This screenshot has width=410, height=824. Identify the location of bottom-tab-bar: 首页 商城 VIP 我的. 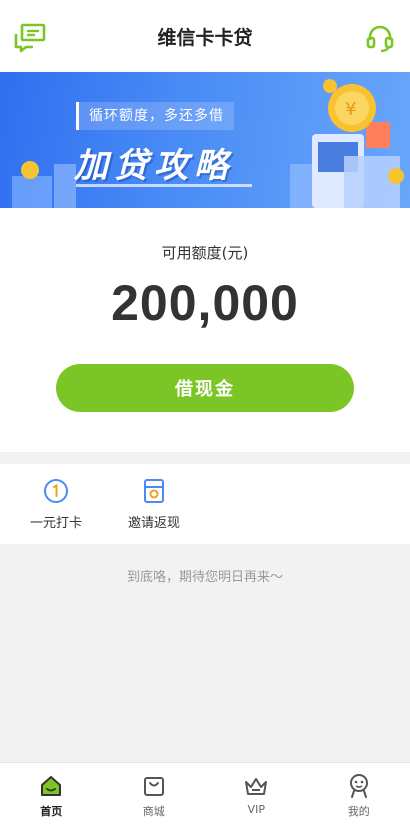
(205, 793).